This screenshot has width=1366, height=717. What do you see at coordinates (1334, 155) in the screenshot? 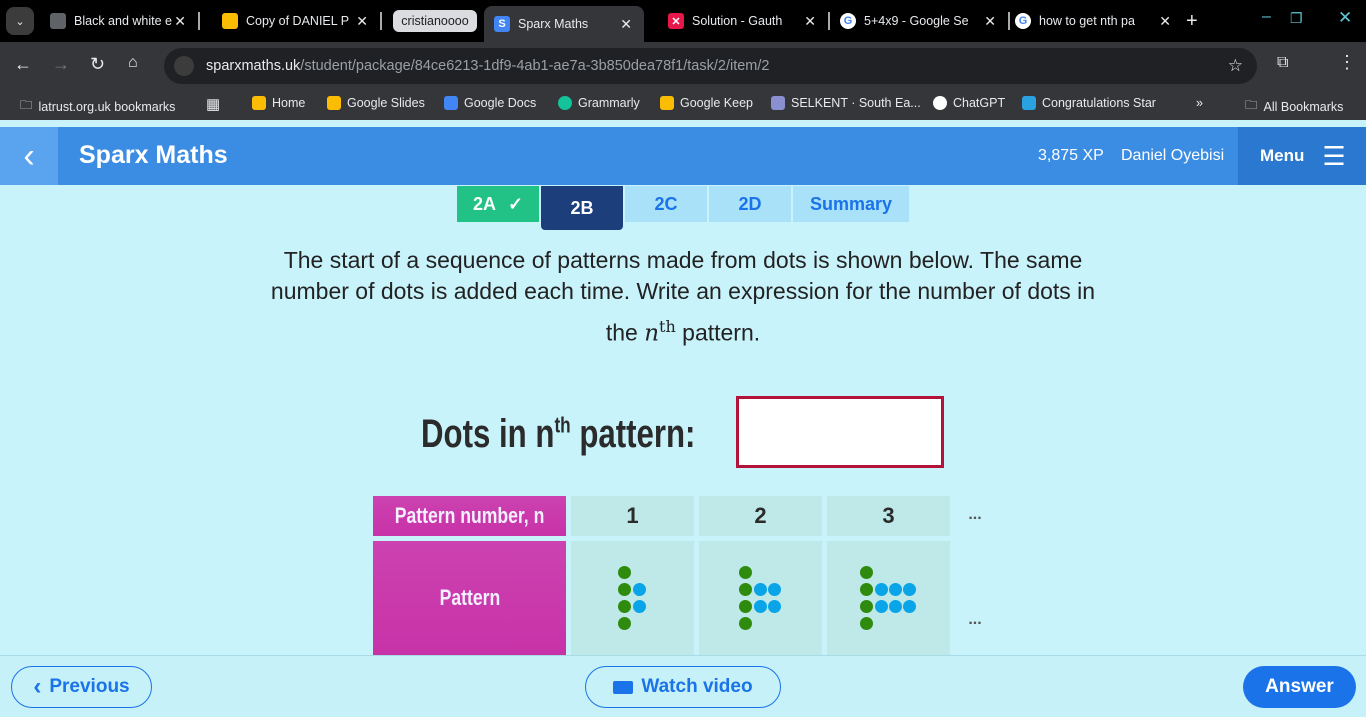
I see `hamburger-icon: ☰` at bounding box center [1334, 155].